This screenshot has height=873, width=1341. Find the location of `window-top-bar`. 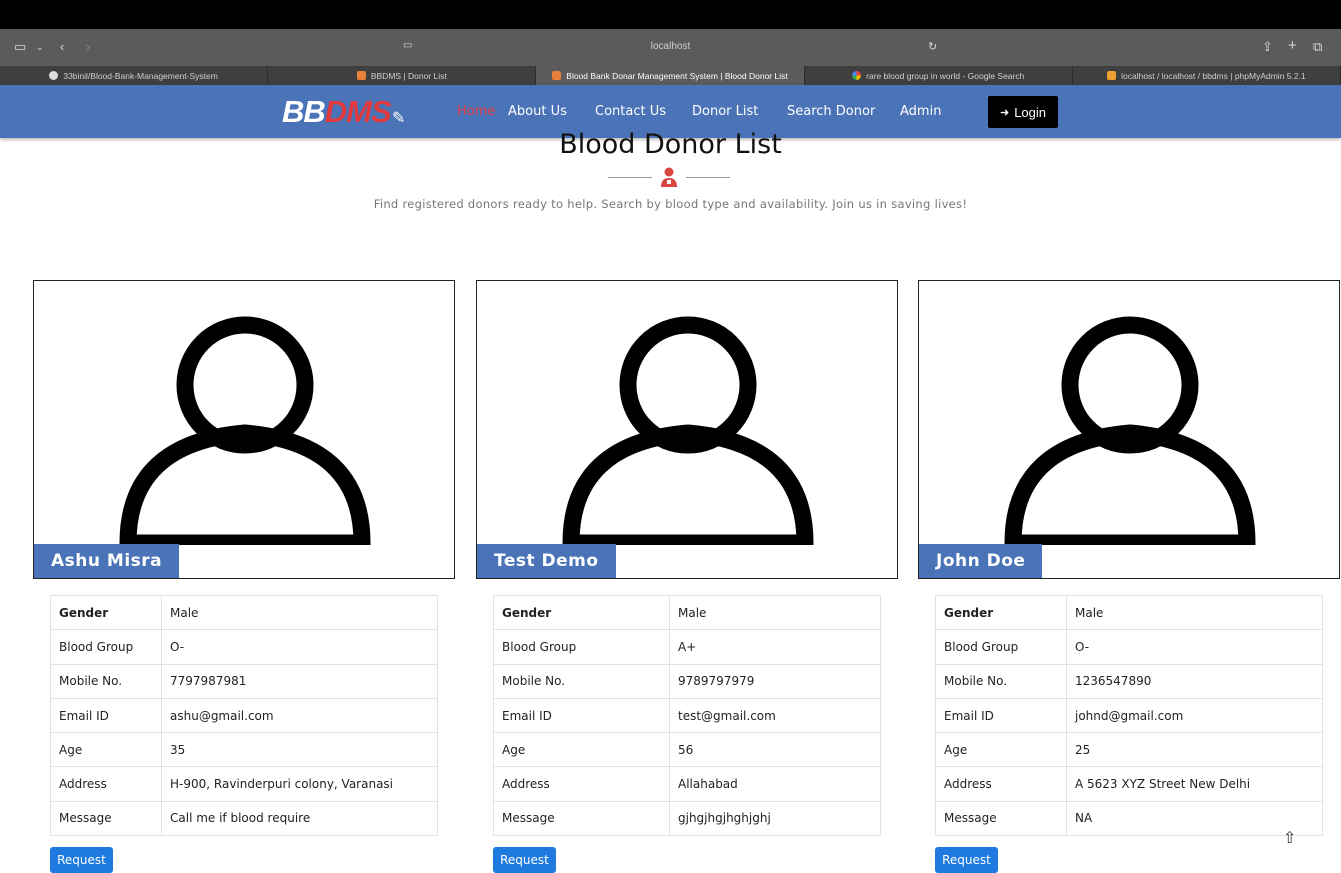

window-top-bar is located at coordinates (670, 14).